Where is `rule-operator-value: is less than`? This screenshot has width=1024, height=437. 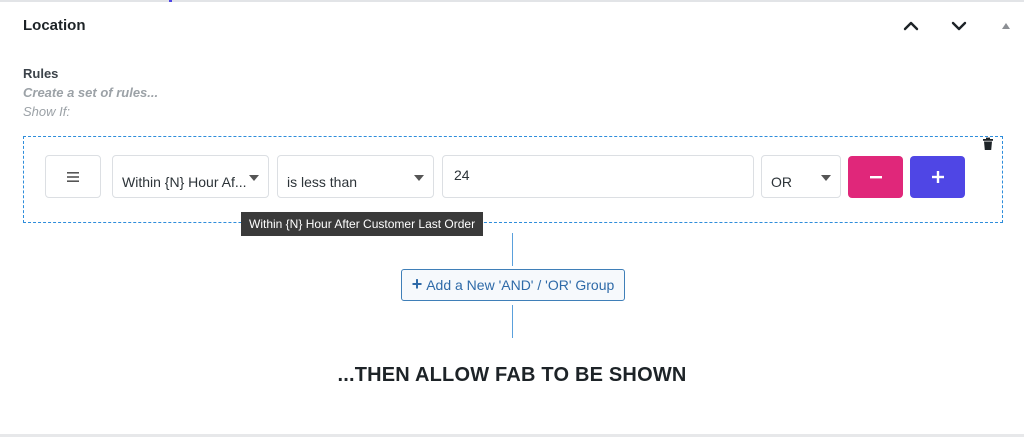
rule-operator-value: is less than is located at coordinates (322, 181).